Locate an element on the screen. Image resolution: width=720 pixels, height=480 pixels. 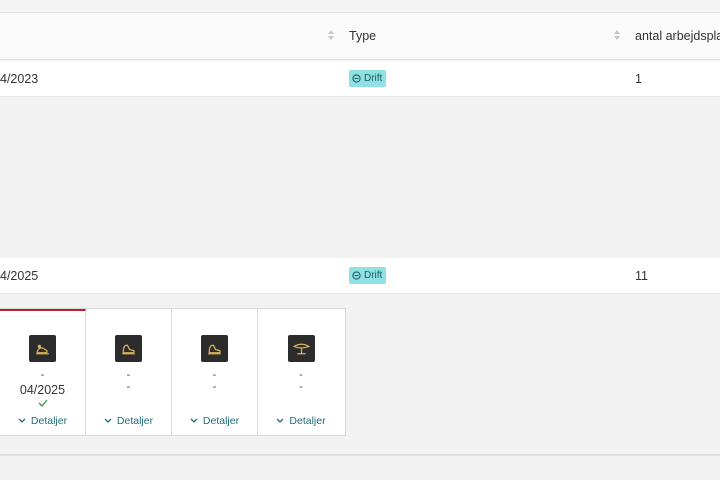
product-card-selected: - 04/2025 Detaljer is located at coordinates (43, 372).